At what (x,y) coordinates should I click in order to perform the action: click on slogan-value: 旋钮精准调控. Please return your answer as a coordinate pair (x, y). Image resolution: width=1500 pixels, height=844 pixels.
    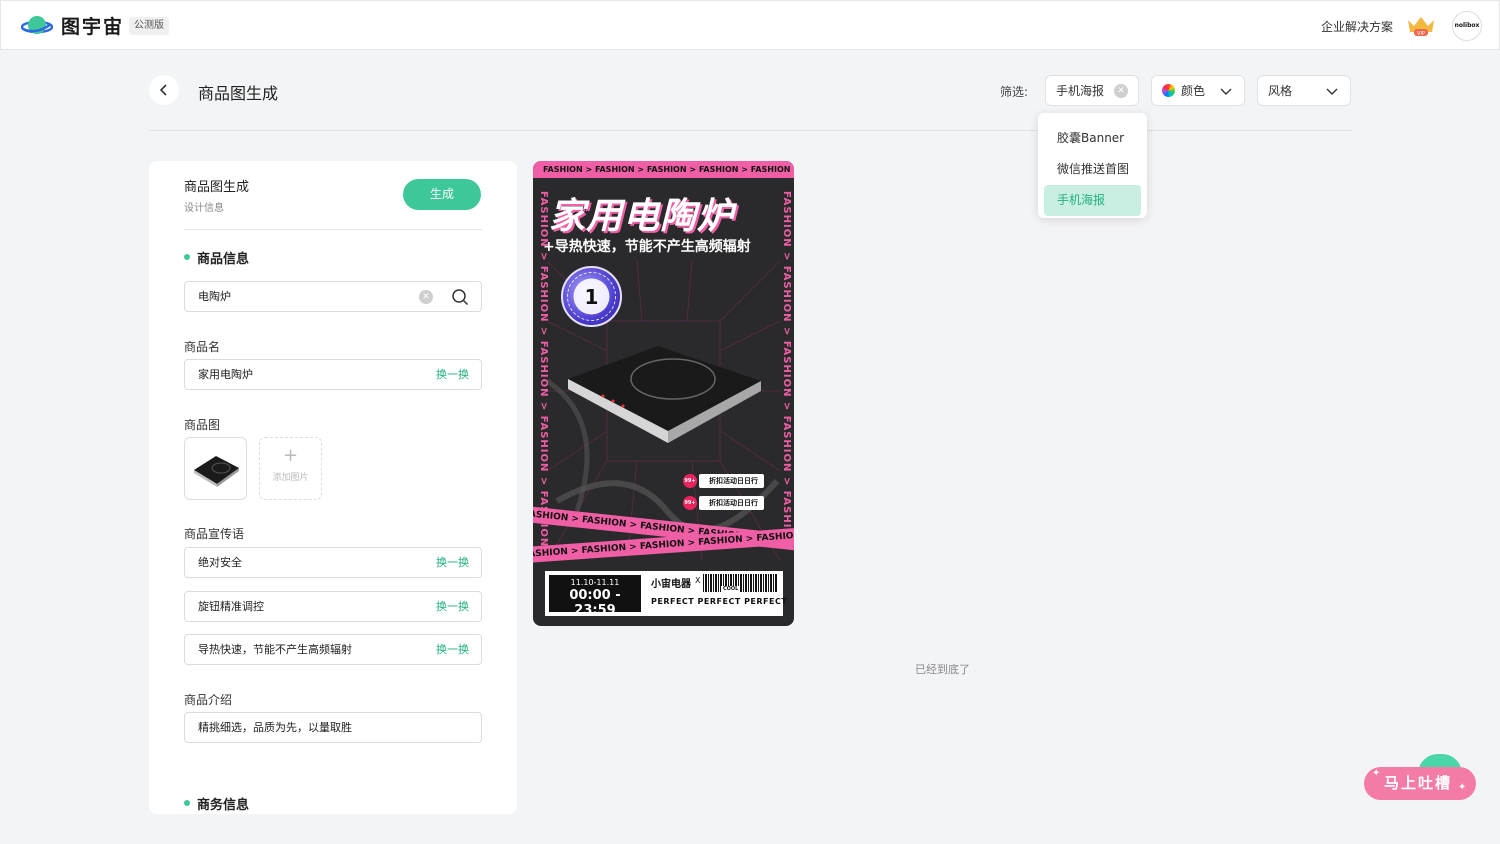
    Looking at the image, I should click on (231, 606).